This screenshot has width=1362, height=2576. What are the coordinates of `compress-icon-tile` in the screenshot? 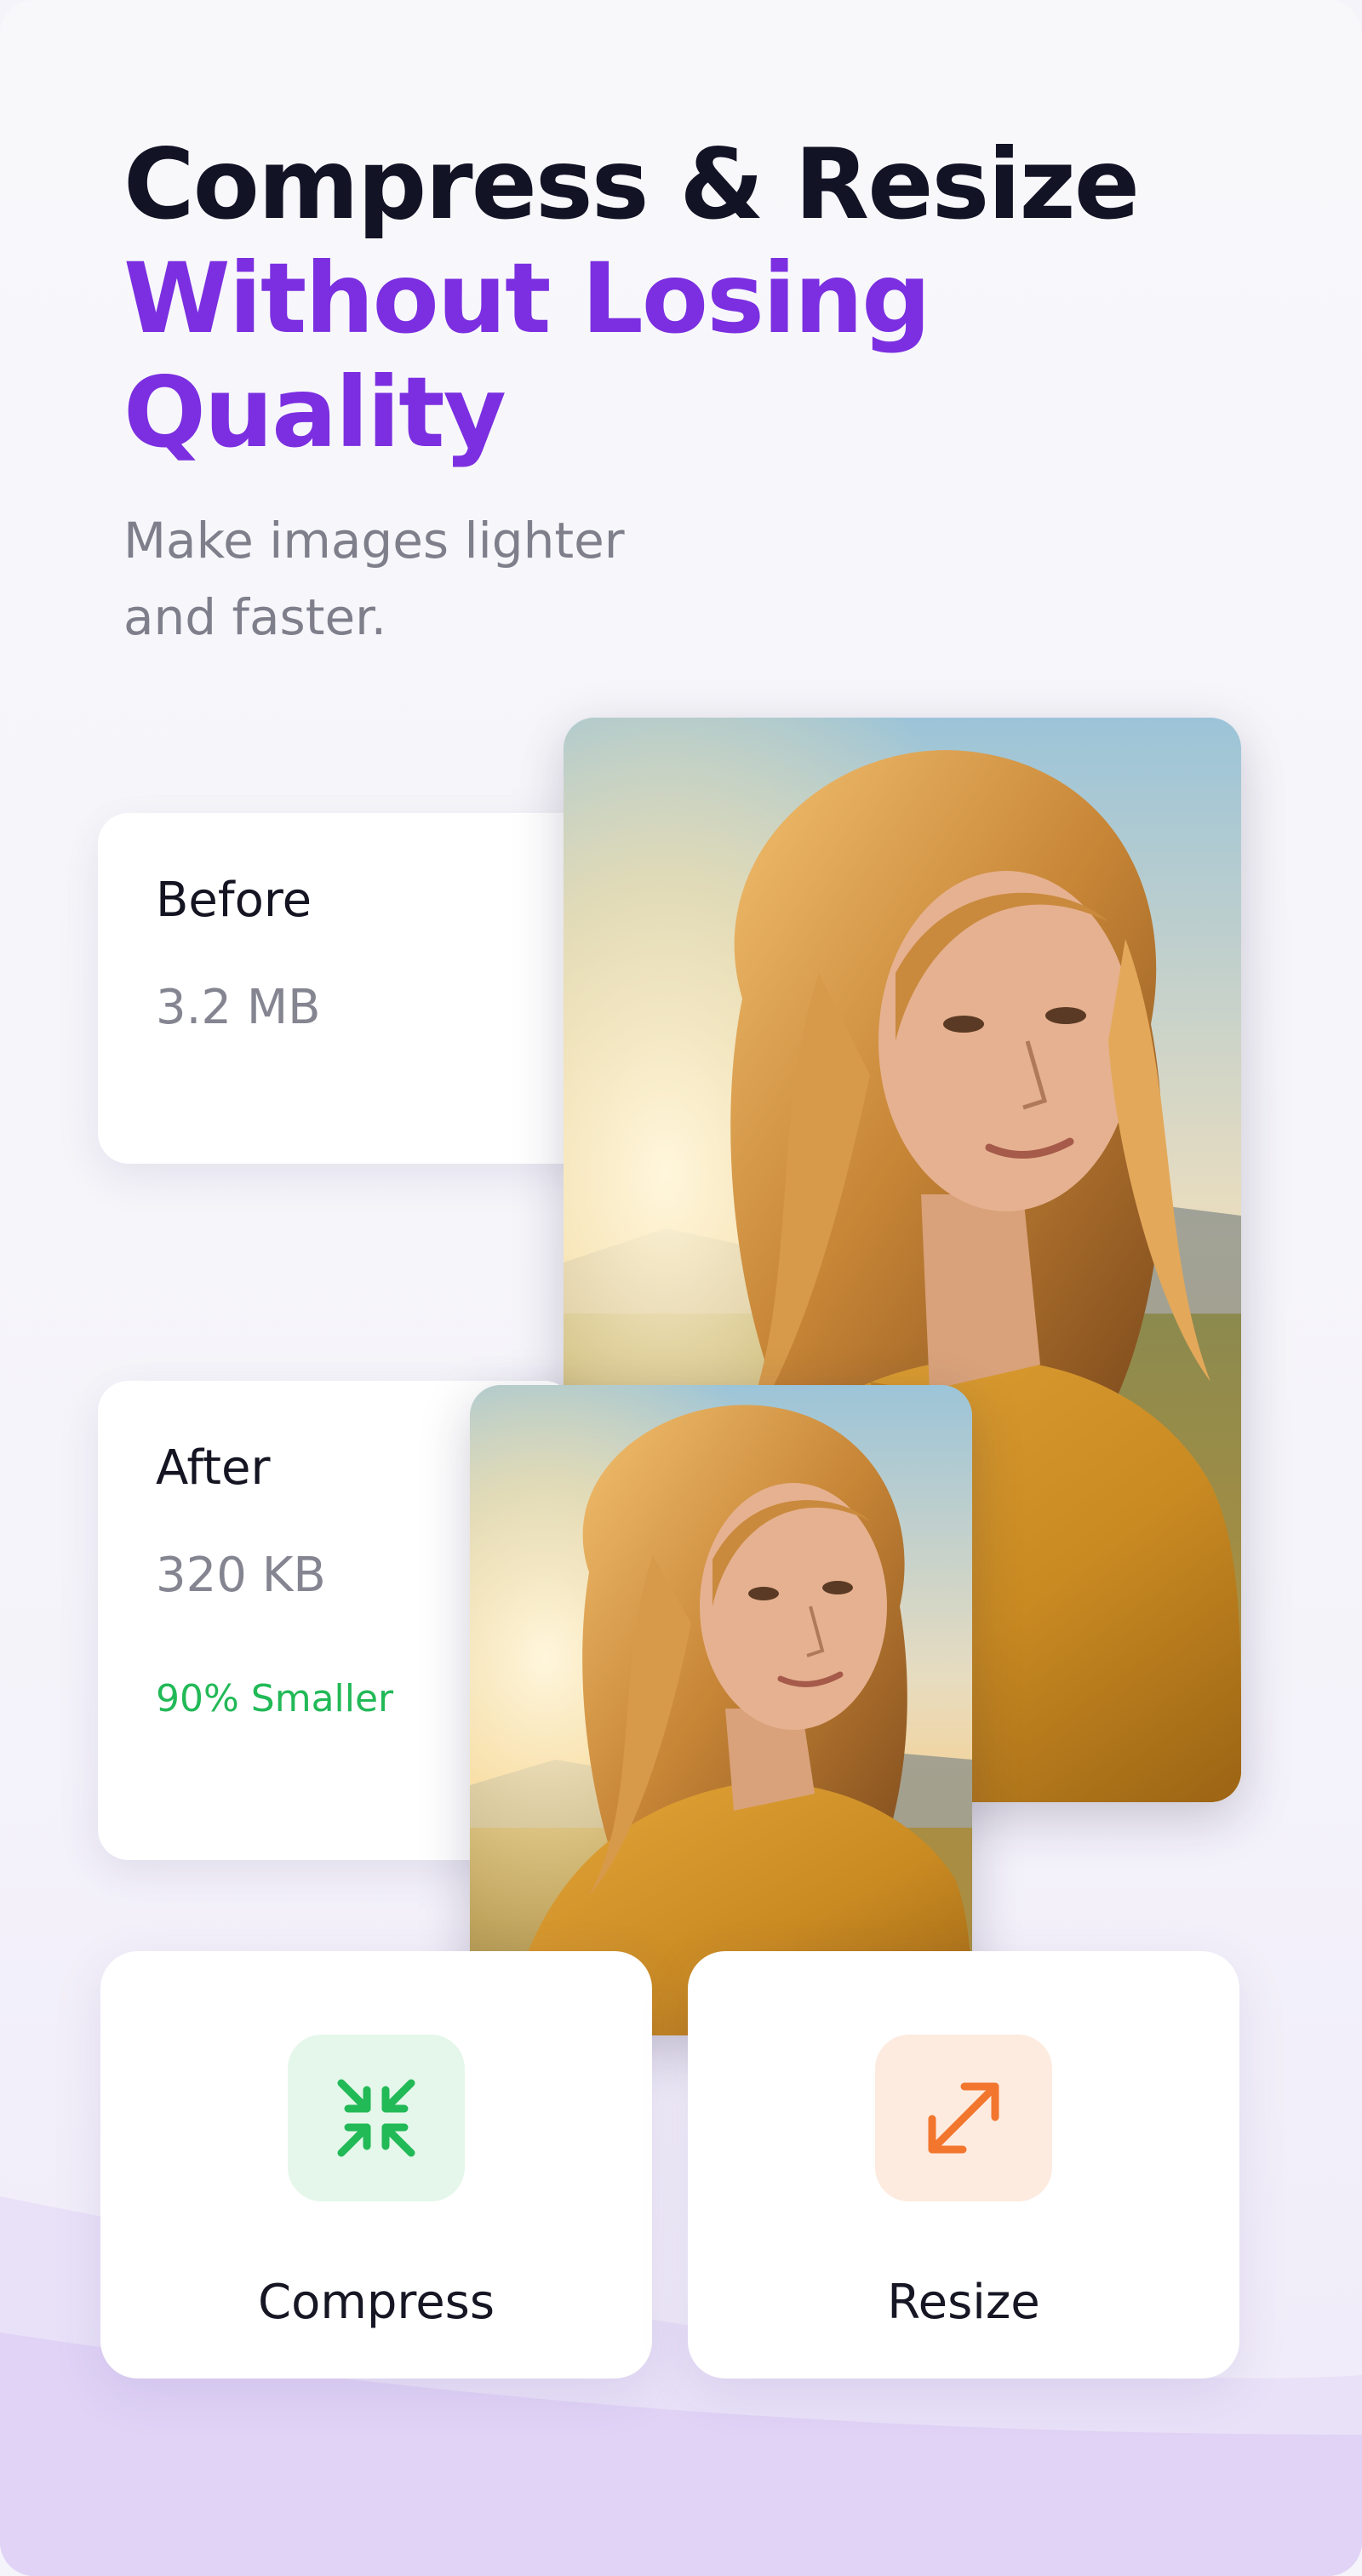 It's located at (376, 2118).